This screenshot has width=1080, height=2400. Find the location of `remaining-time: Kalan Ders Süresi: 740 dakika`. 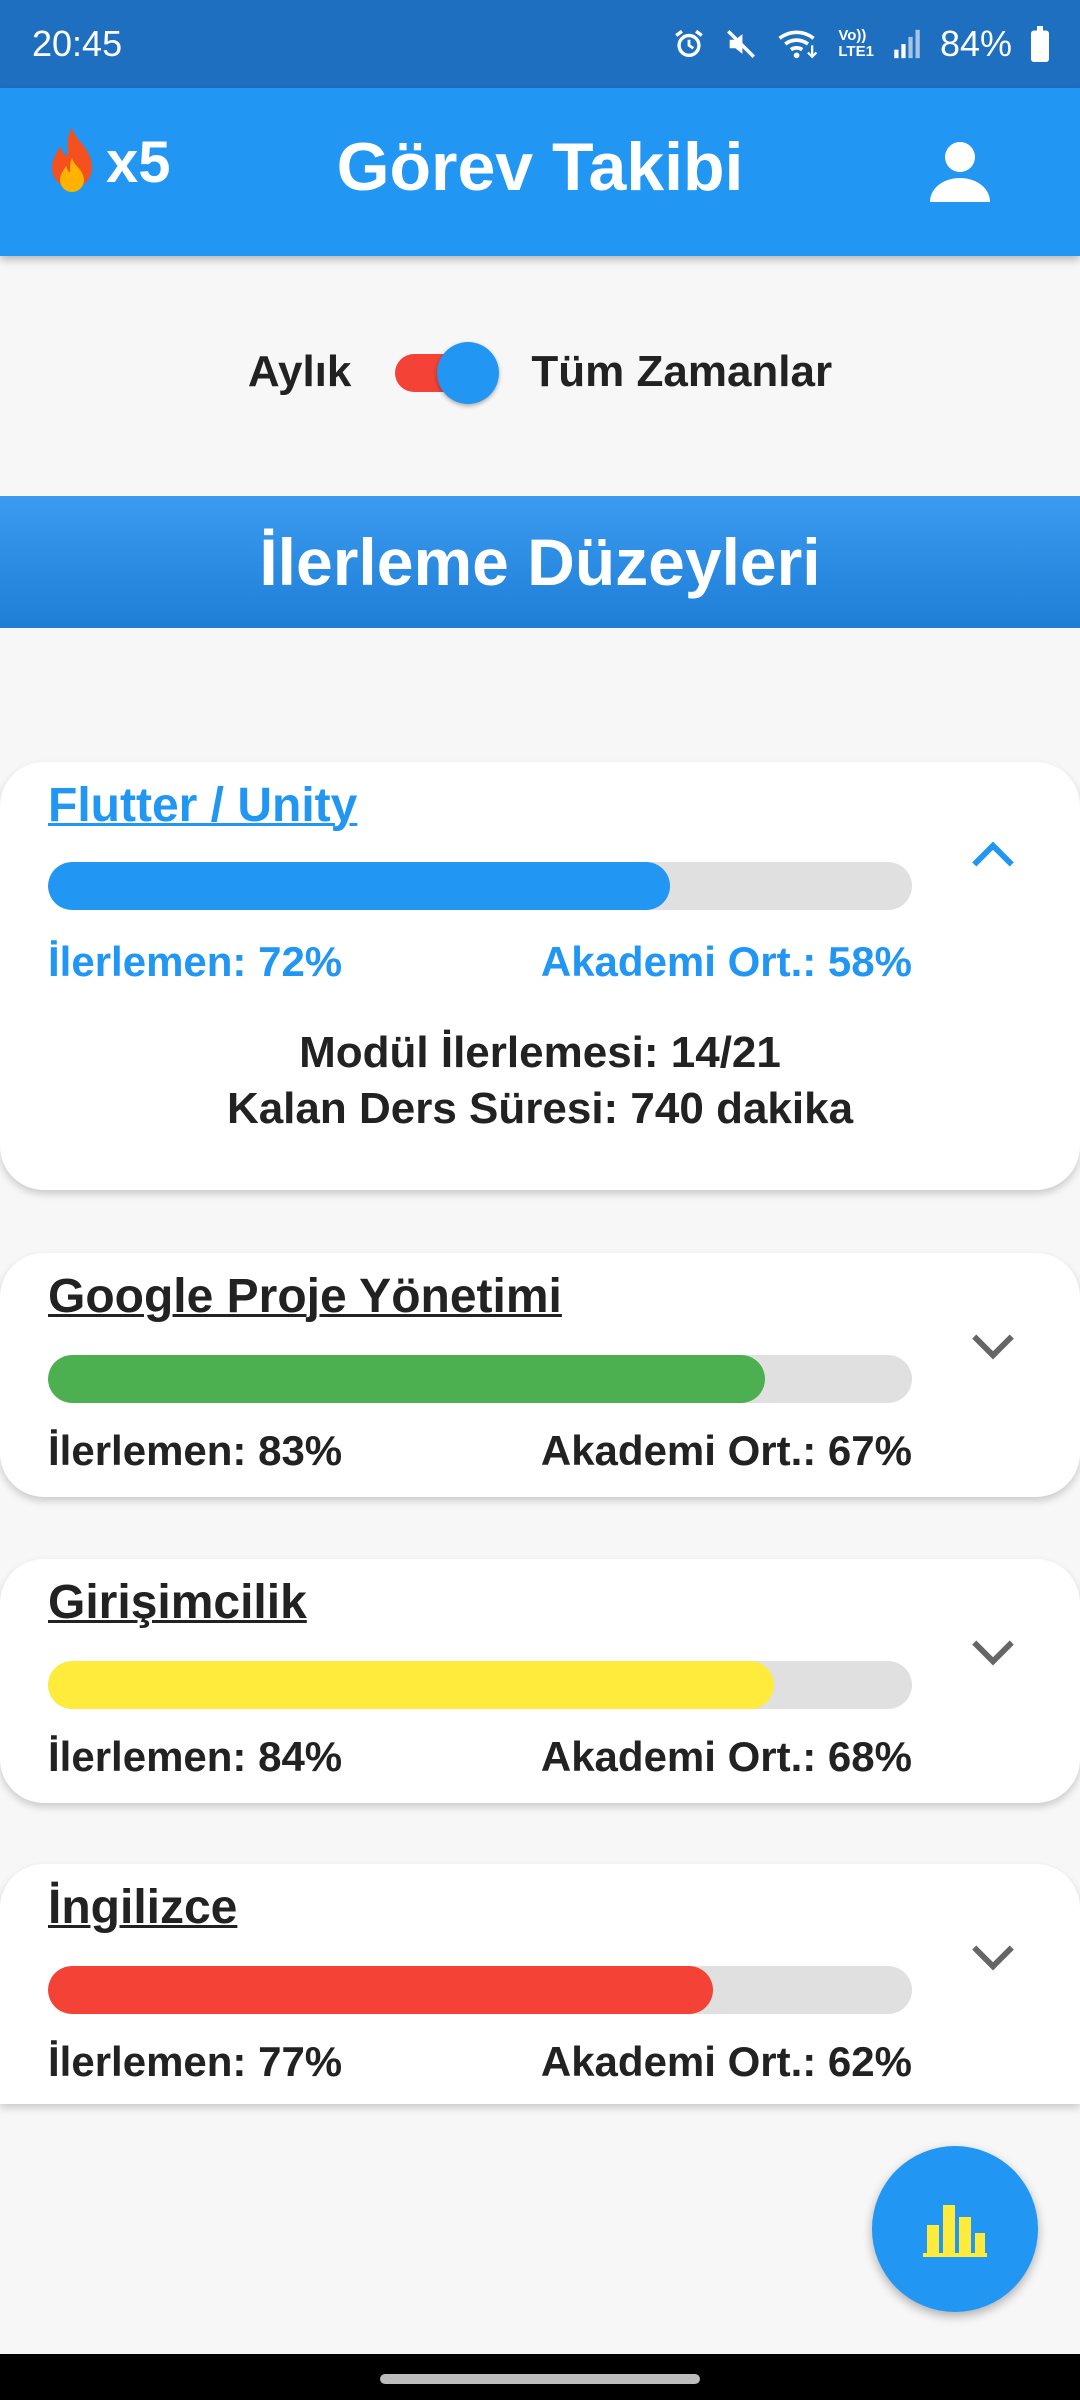

remaining-time: Kalan Ders Süresi: 740 dakika is located at coordinates (540, 1108).